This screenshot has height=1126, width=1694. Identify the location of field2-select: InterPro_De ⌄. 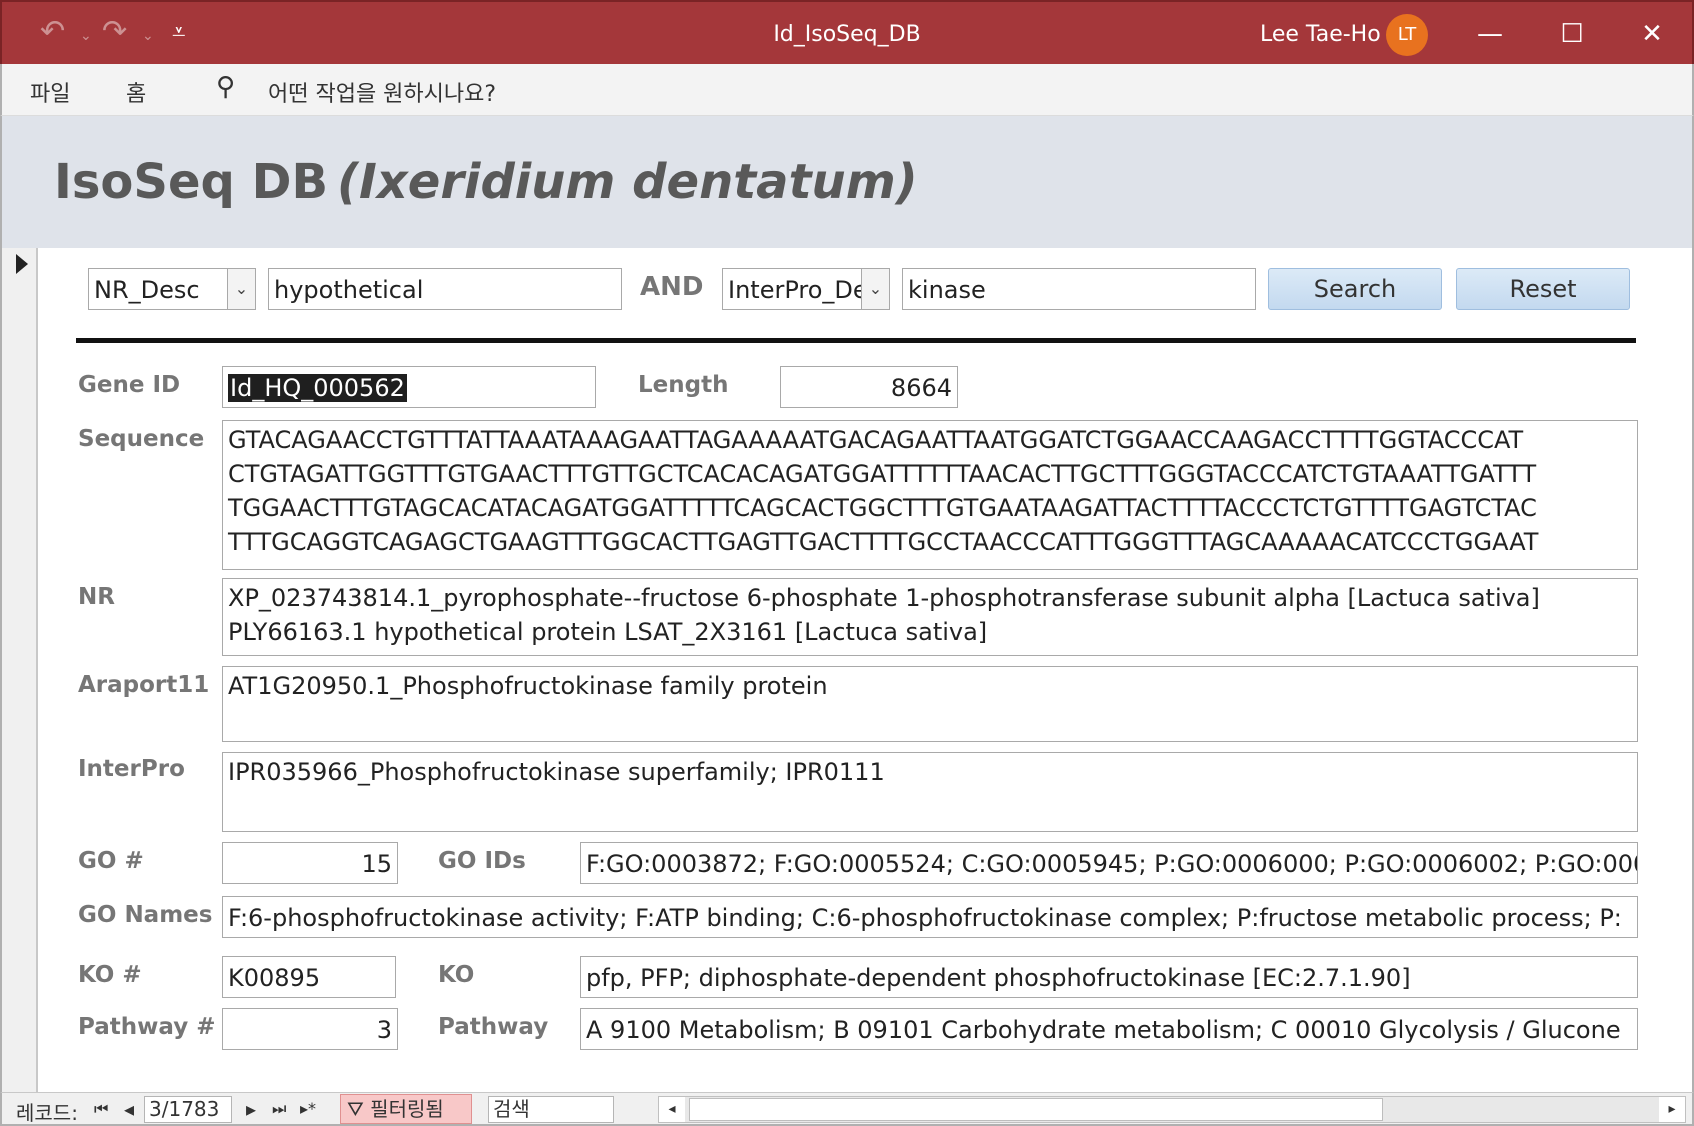
(806, 289).